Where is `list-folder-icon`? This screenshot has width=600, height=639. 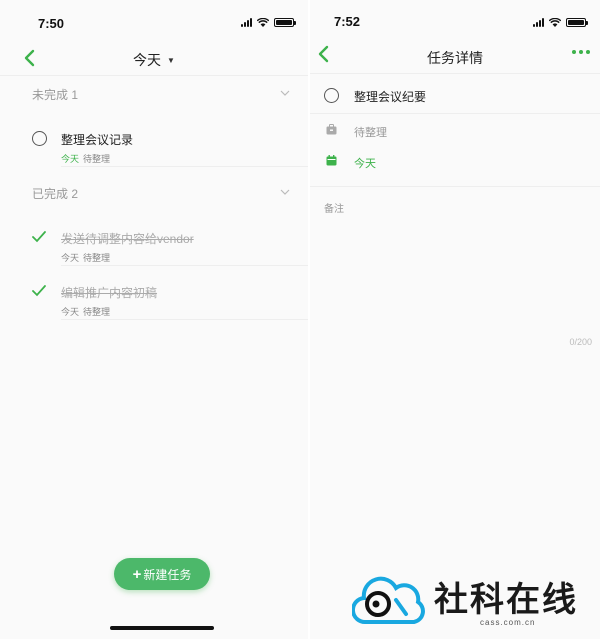
list-folder-icon is located at coordinates (331, 129).